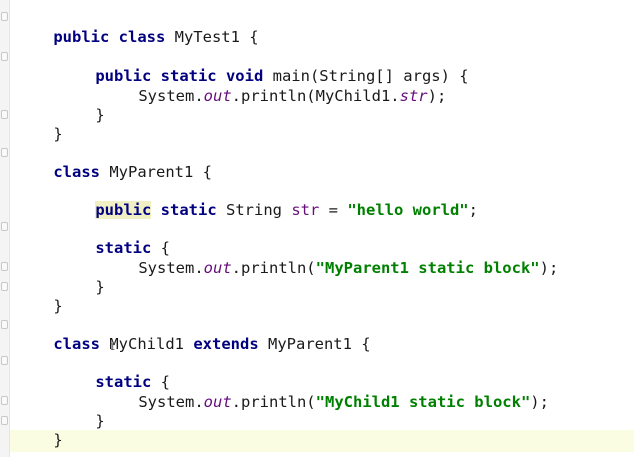 The width and height of the screenshot is (634, 457). What do you see at coordinates (322, 441) in the screenshot?
I see `current-line-highlight` at bounding box center [322, 441].